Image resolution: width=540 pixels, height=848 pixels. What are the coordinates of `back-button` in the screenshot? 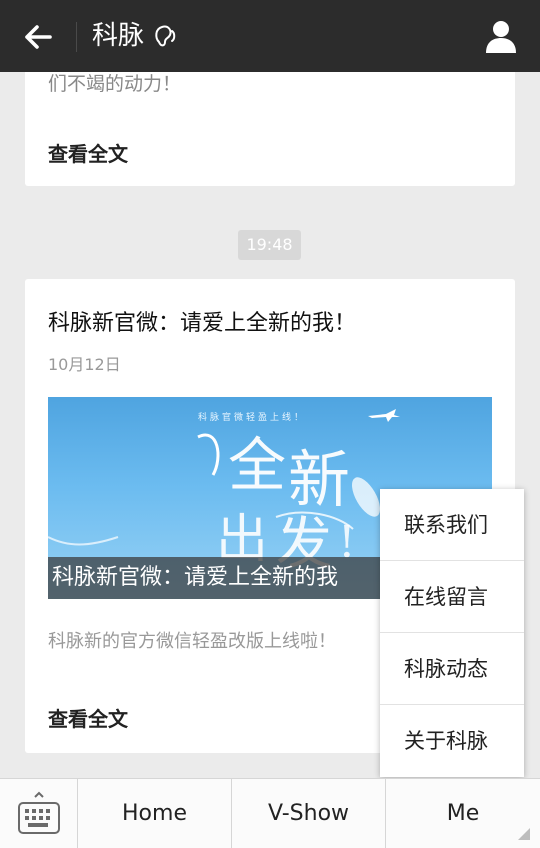 It's located at (38, 37).